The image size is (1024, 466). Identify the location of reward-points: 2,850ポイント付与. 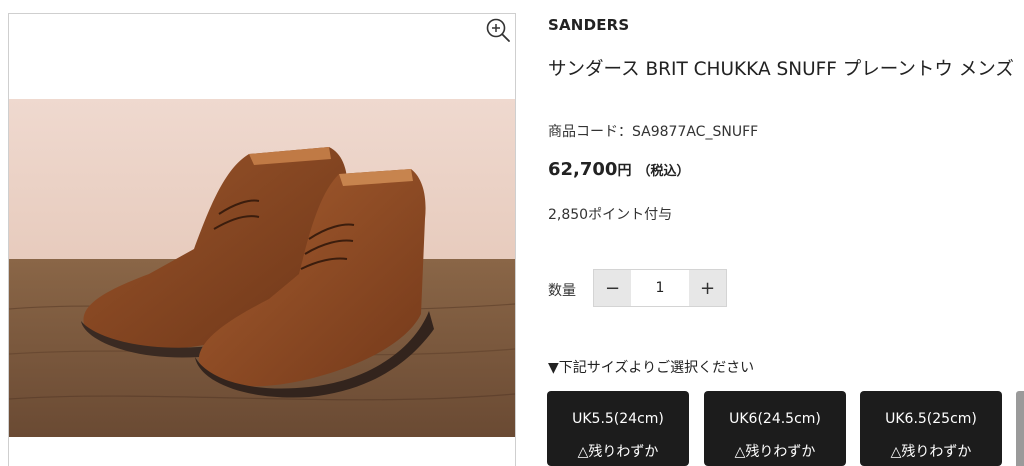
(610, 215).